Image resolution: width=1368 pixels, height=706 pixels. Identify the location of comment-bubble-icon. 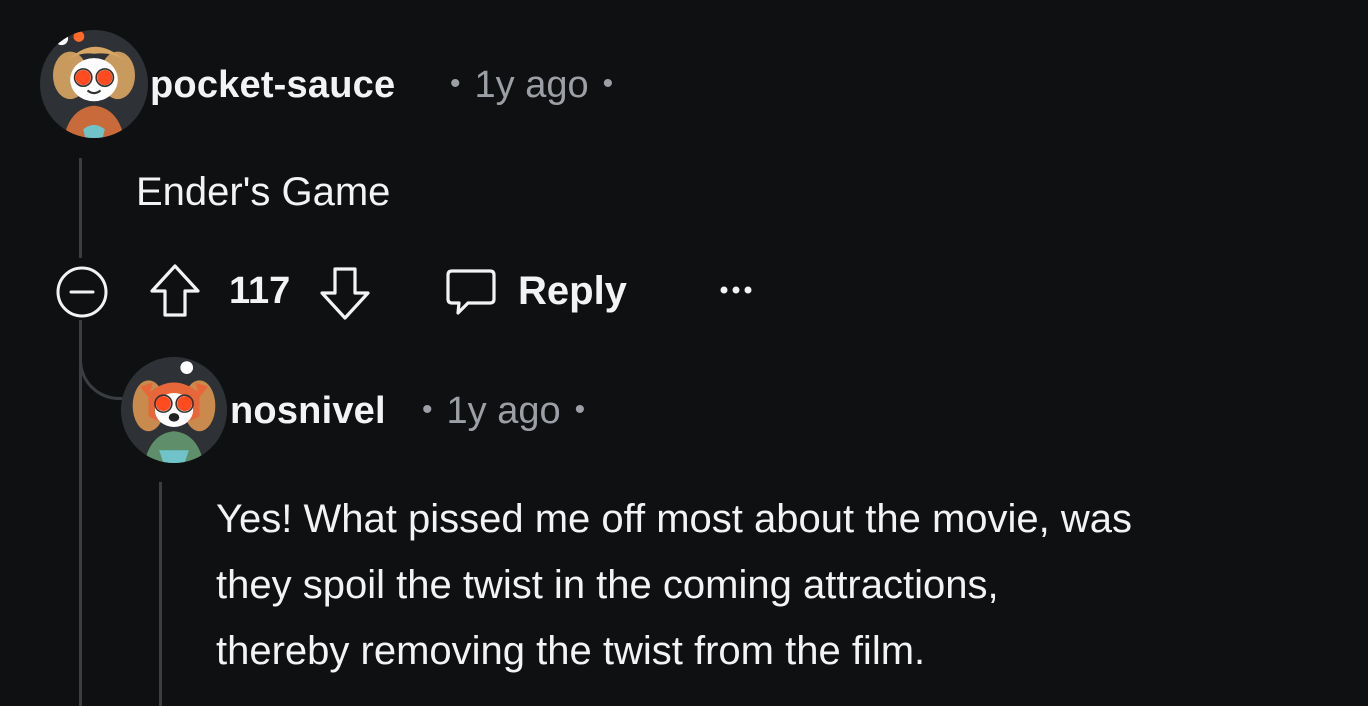
(471, 292).